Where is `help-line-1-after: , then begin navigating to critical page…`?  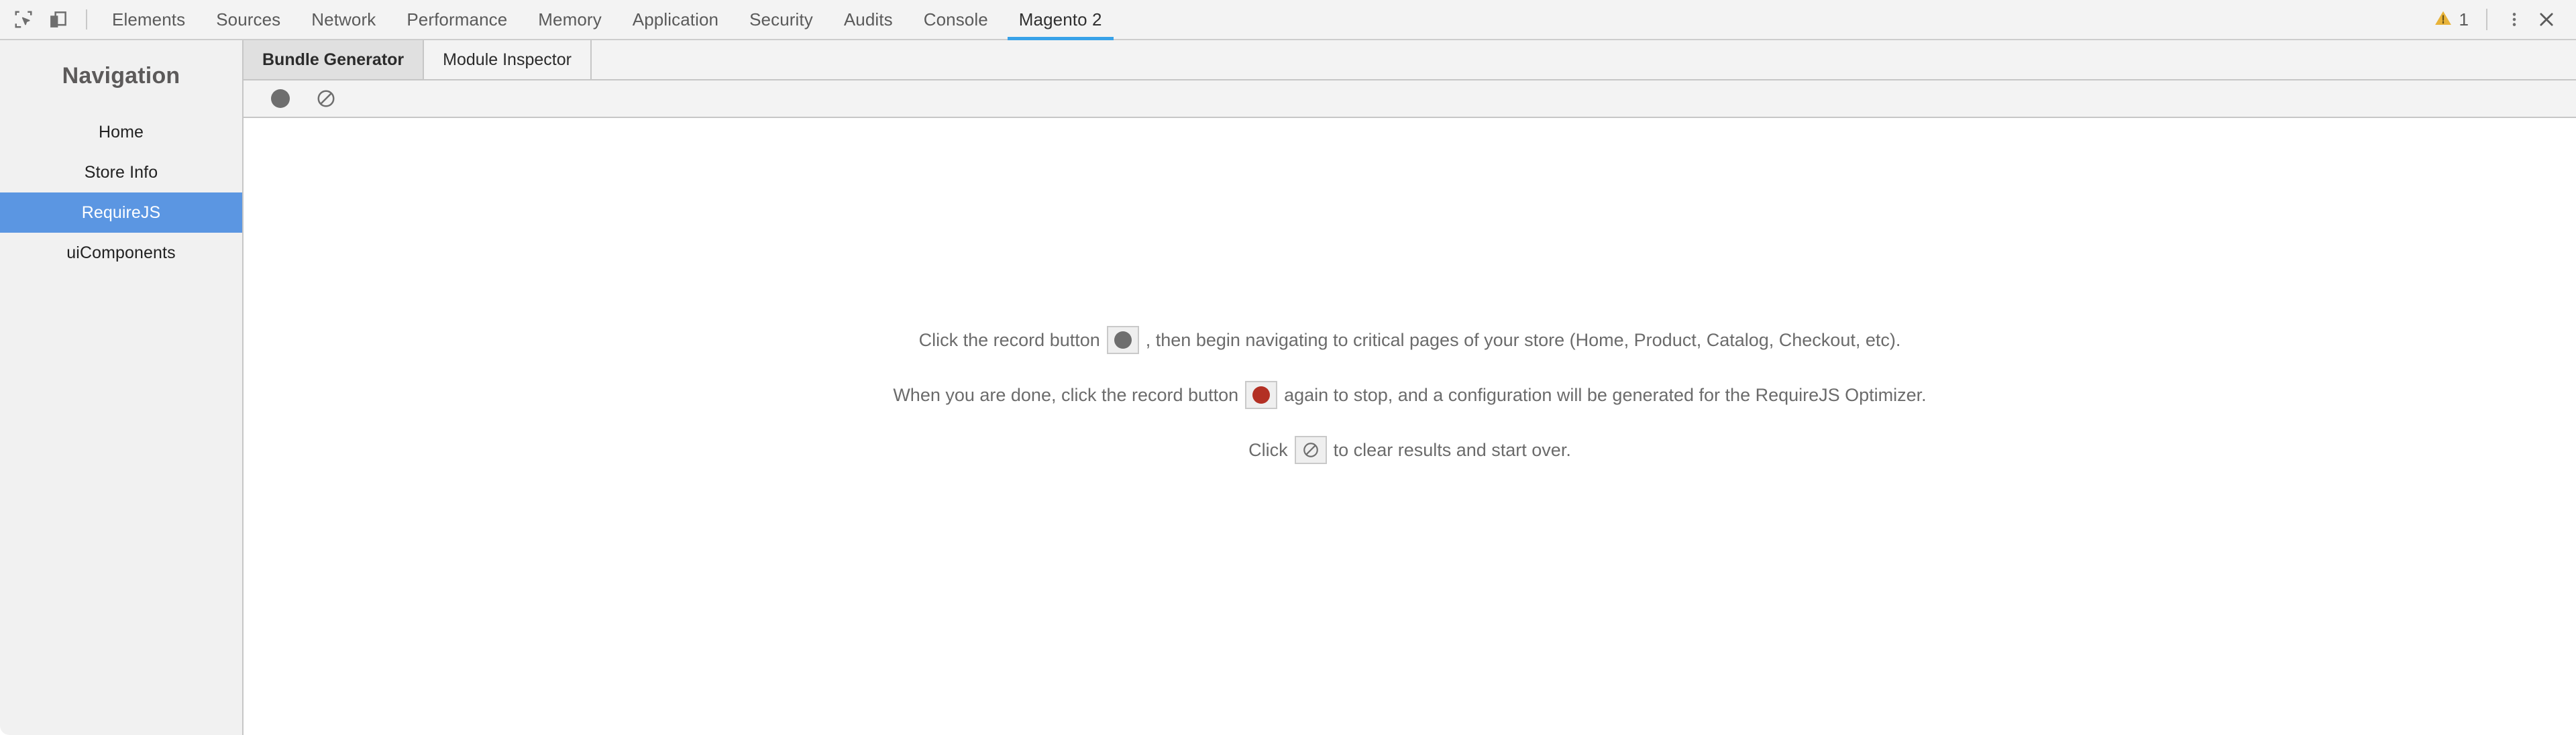
help-line-1-after: , then begin navigating to critical page… is located at coordinates (1523, 339).